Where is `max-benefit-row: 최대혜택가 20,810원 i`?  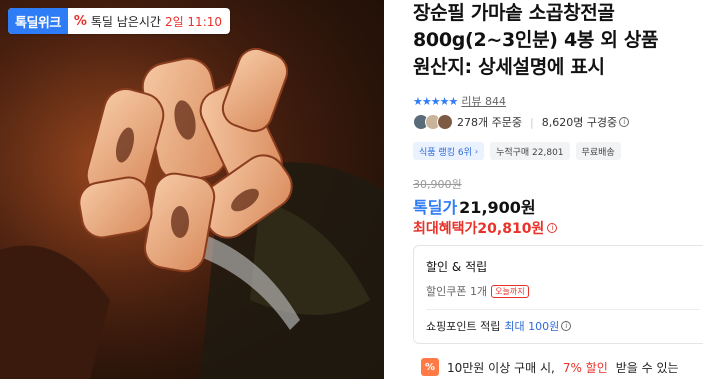 max-benefit-row: 최대혜택가 20,810원 i is located at coordinates (485, 228).